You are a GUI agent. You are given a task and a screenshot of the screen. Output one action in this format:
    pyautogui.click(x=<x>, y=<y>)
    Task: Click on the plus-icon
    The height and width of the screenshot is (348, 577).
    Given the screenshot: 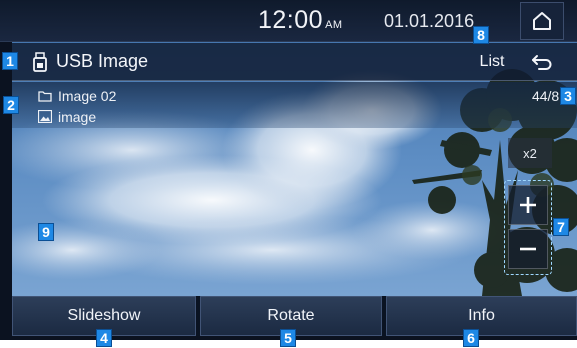 What is the action you would take?
    pyautogui.click(x=528, y=205)
    